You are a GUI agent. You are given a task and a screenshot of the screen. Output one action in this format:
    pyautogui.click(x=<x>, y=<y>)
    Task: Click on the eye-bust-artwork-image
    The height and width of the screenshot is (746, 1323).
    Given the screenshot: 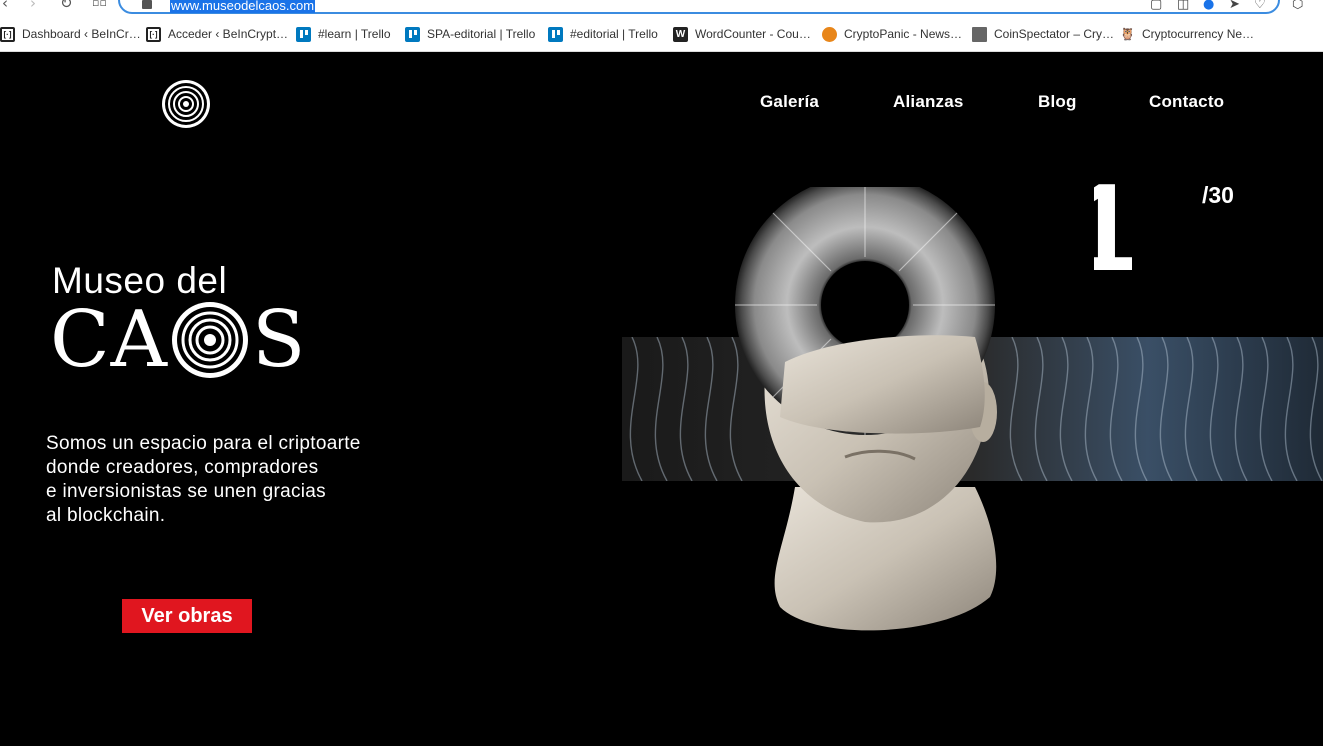 What is the action you would take?
    pyautogui.click(x=866, y=409)
    